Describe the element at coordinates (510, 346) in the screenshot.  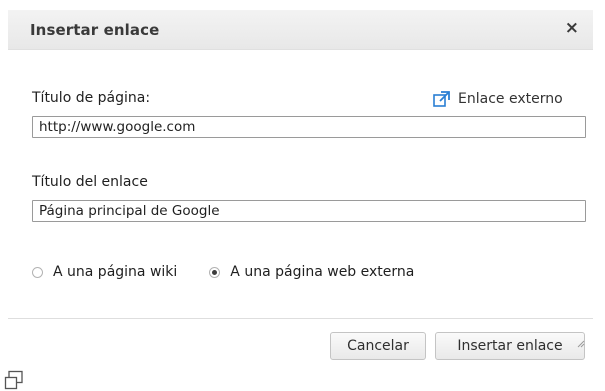
I see `insert-link-button: Insertar enlace` at that location.